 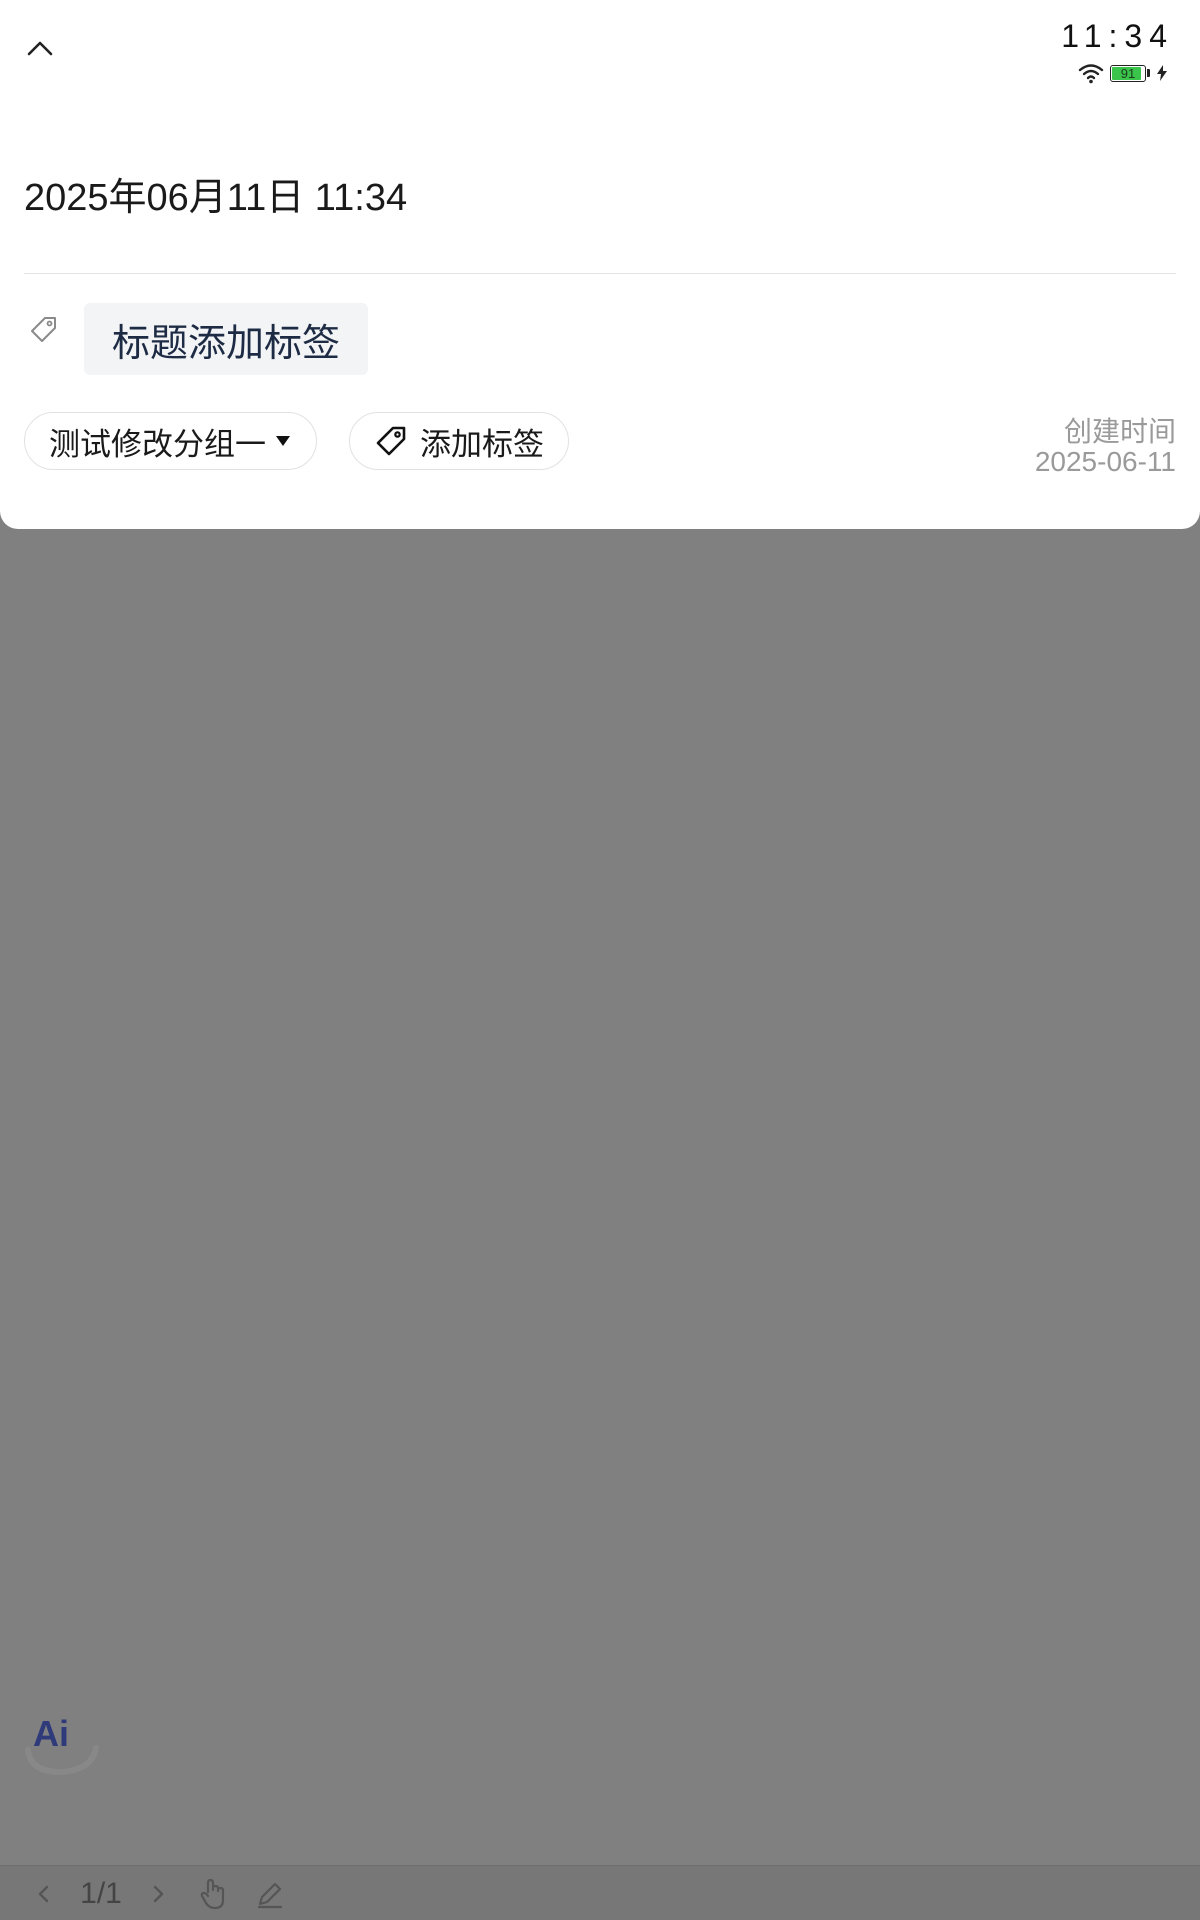 I want to click on divider, so click(x=600, y=273).